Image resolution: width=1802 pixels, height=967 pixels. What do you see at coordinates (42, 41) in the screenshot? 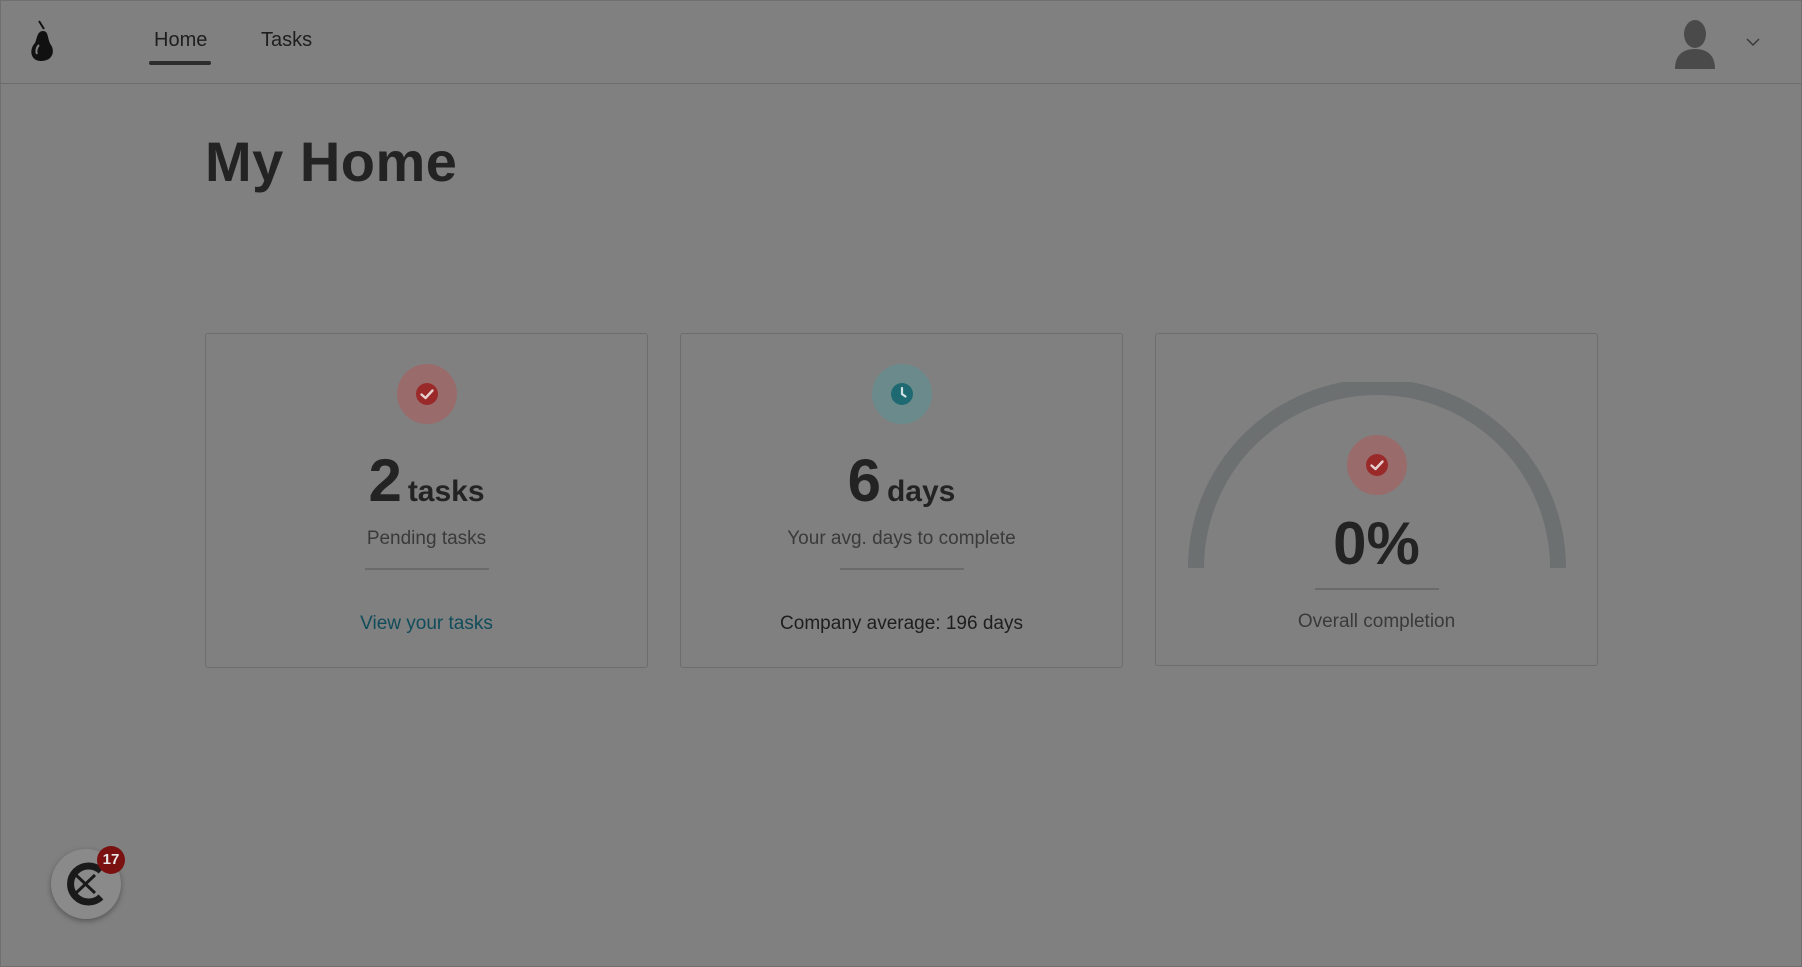
I see `pear-logo-icon` at bounding box center [42, 41].